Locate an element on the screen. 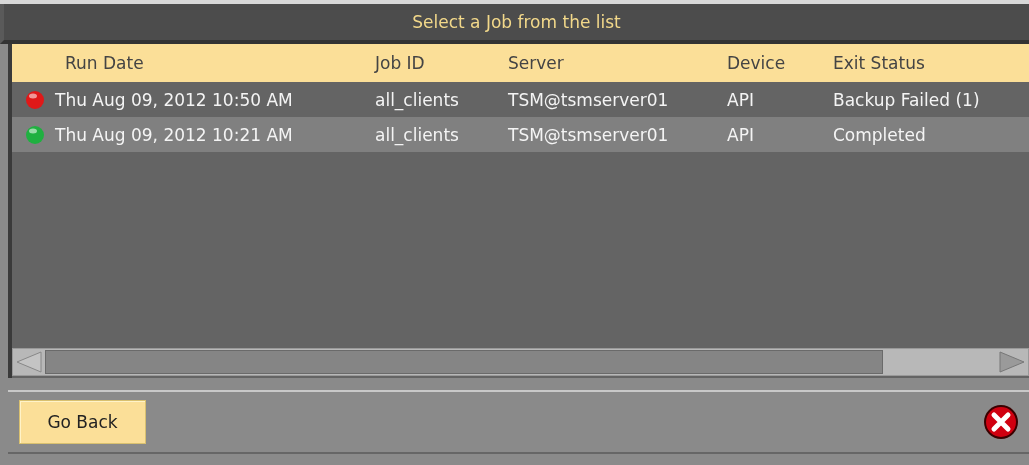  table-cell-text: Thu Aug 09, 2012 10:21 AM is located at coordinates (174, 134).